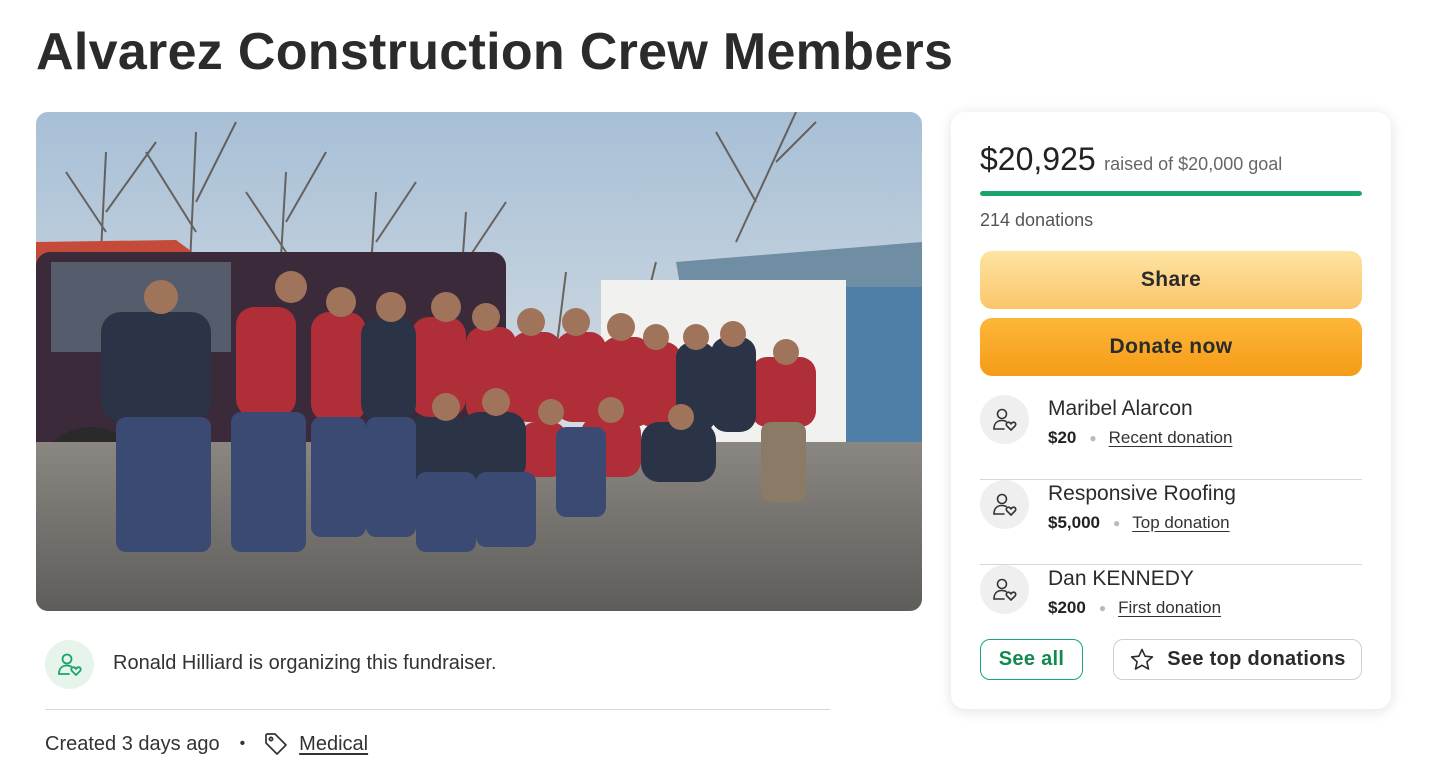 Image resolution: width=1440 pixels, height=767 pixels. Describe the element at coordinates (1121, 578) in the screenshot. I see `donor-name: Dan KENNEDY` at that location.